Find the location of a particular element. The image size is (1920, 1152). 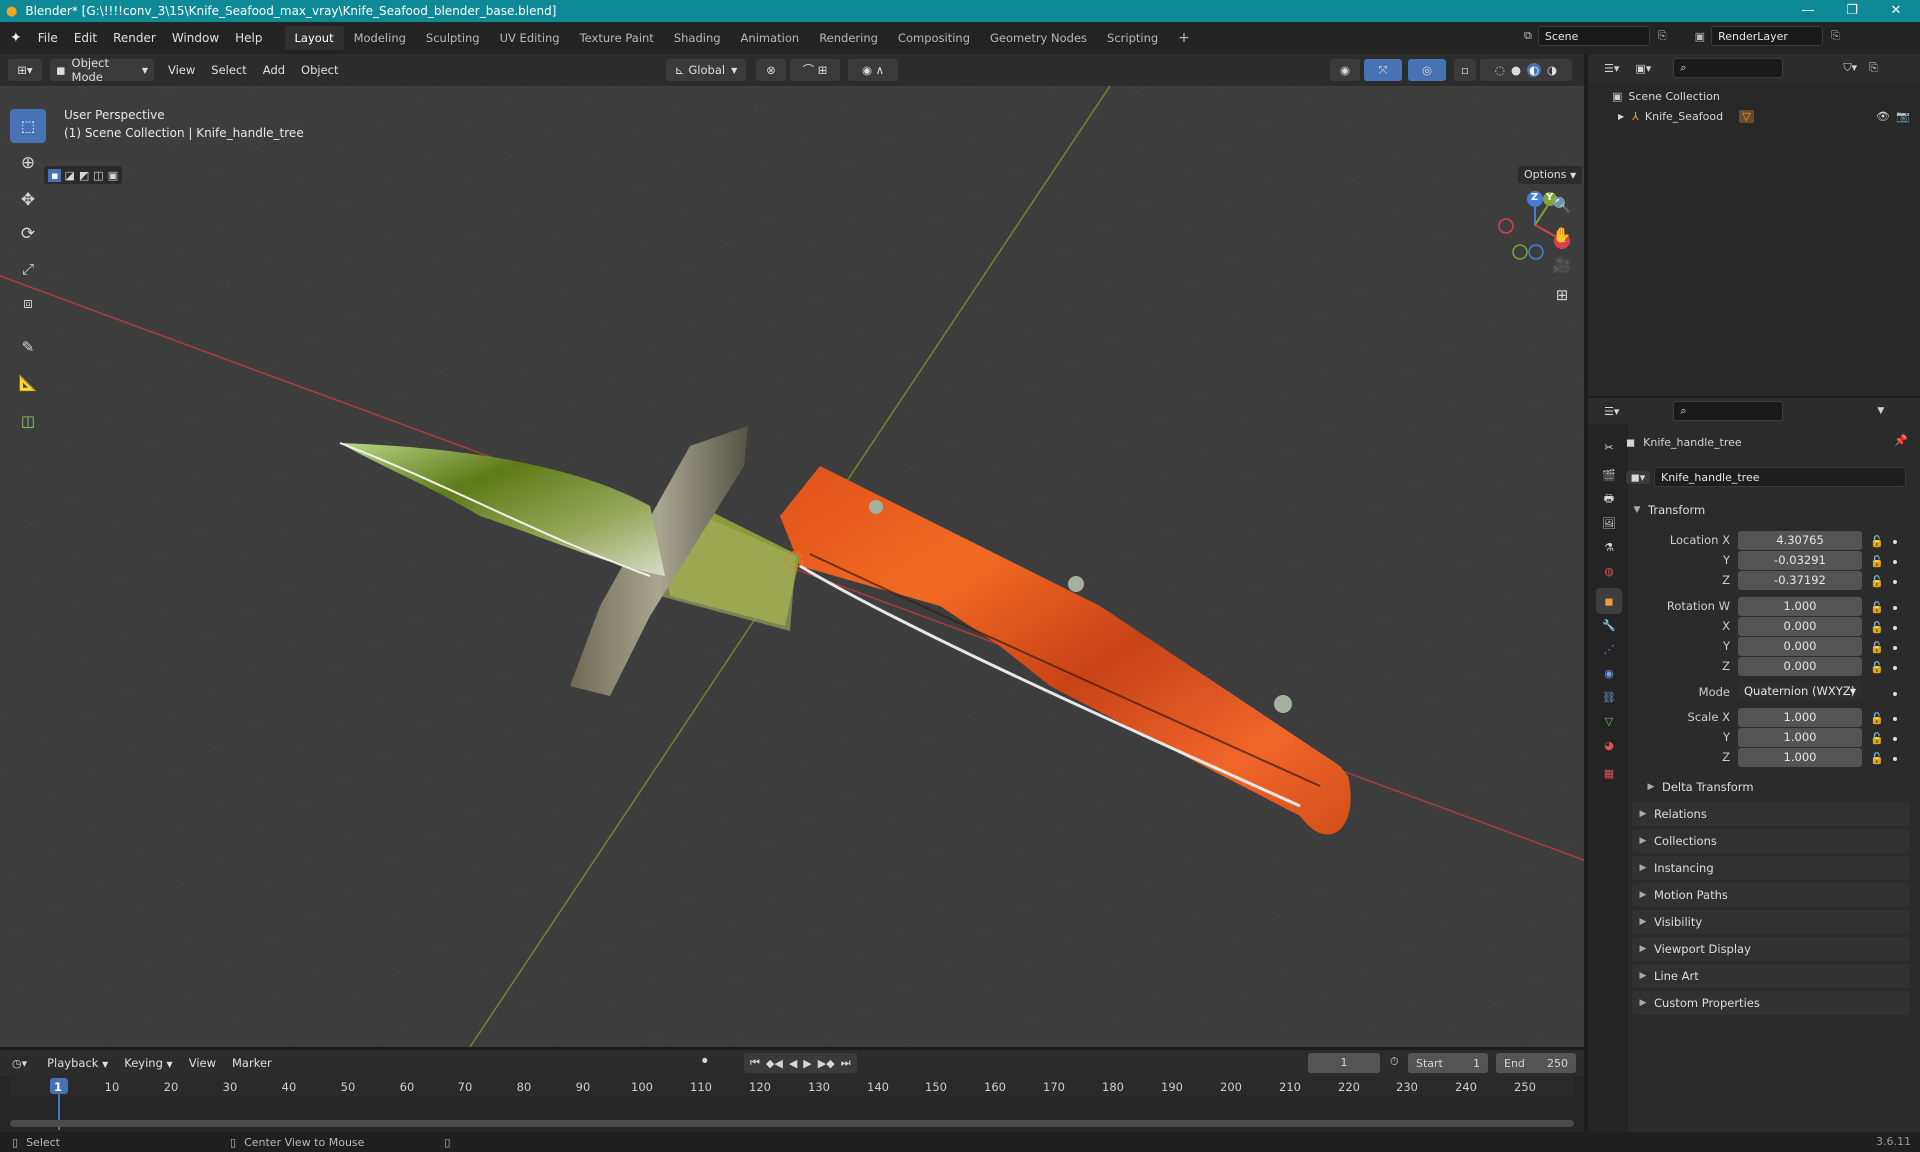

jump-start-icon: ⏮ is located at coordinates (755, 1063).